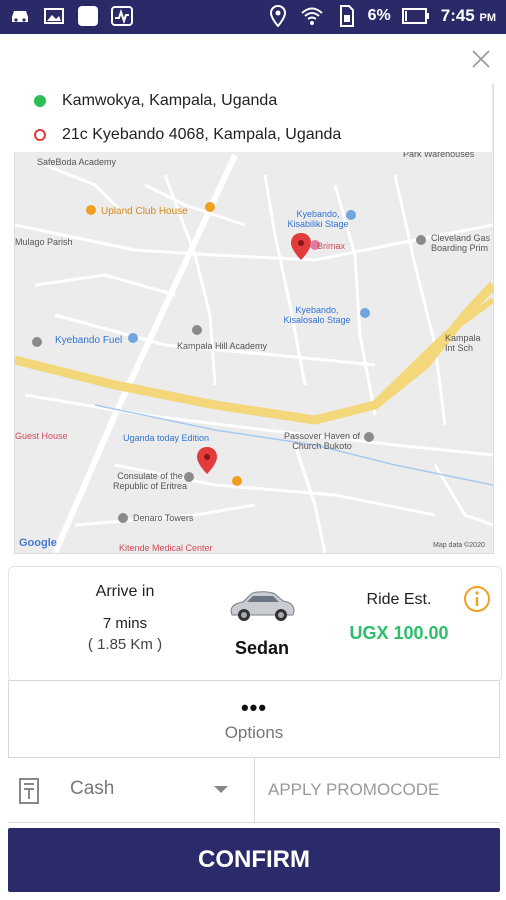  What do you see at coordinates (41, 436) in the screenshot?
I see `map-label: Guest House` at bounding box center [41, 436].